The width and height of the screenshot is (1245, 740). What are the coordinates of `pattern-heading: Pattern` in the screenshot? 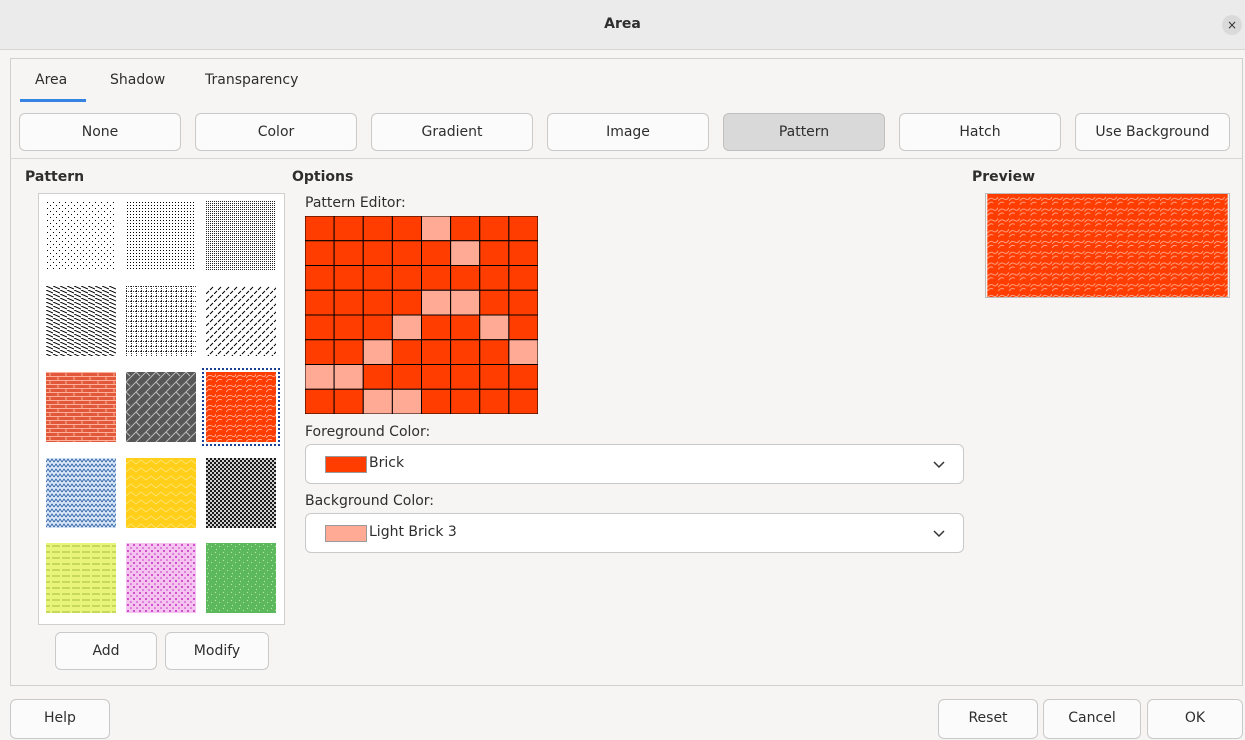 It's located at (55, 177).